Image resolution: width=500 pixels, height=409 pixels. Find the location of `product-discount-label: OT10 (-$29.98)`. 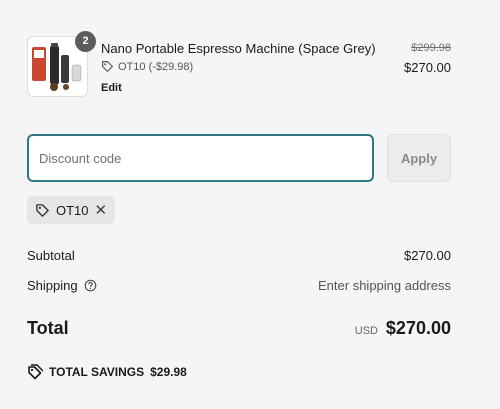

product-discount-label: OT10 (-$29.98) is located at coordinates (156, 66).